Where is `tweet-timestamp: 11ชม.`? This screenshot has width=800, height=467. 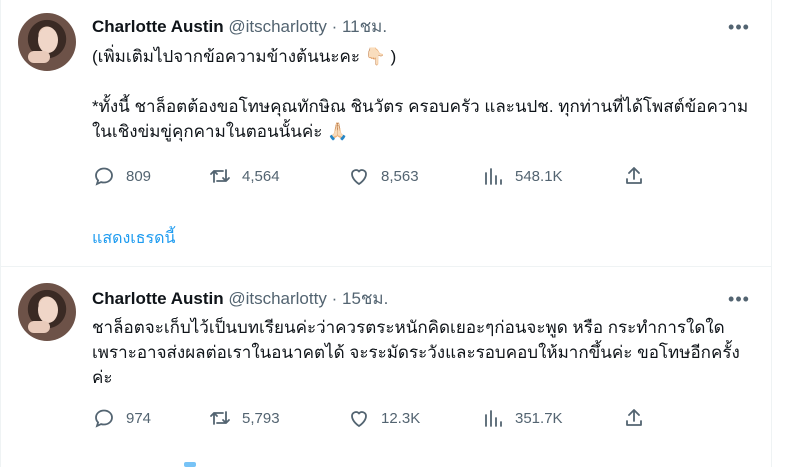
tweet-timestamp: 11ชม. is located at coordinates (364, 26).